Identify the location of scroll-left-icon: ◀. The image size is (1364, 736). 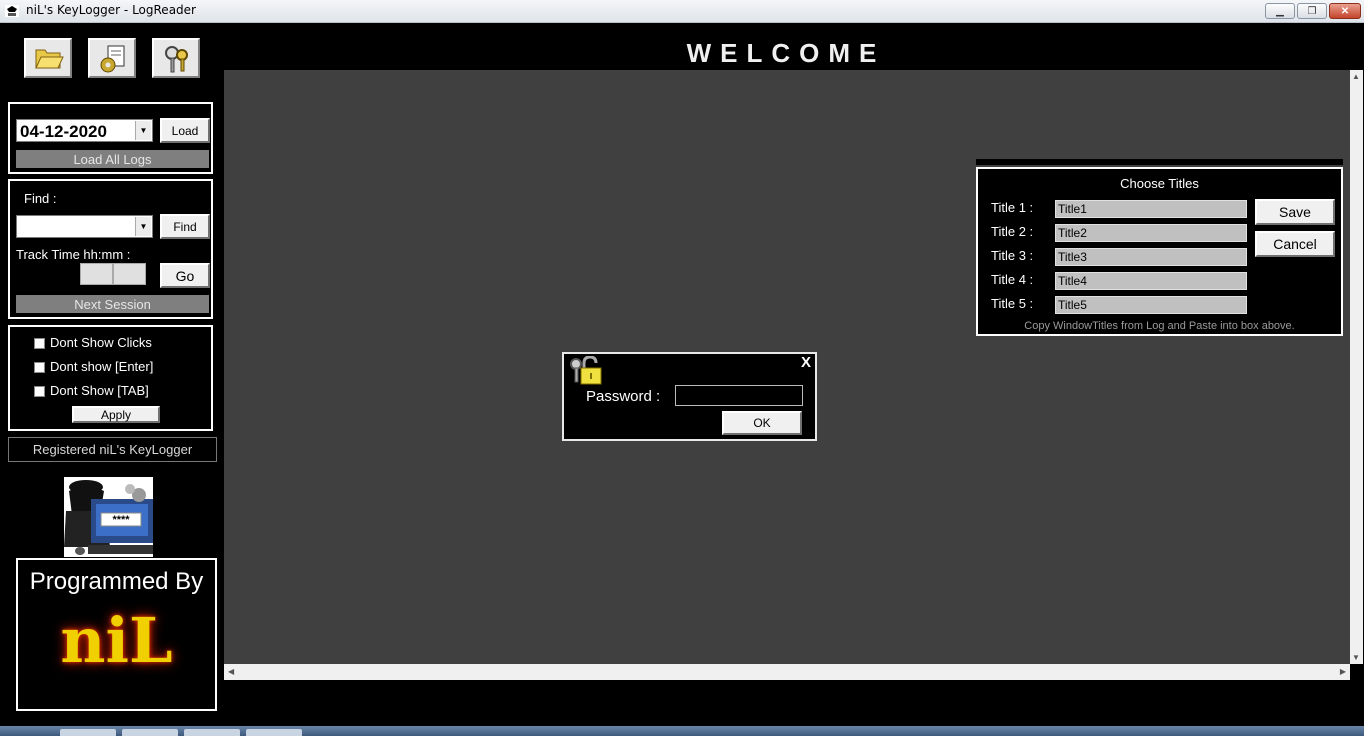
(231, 671).